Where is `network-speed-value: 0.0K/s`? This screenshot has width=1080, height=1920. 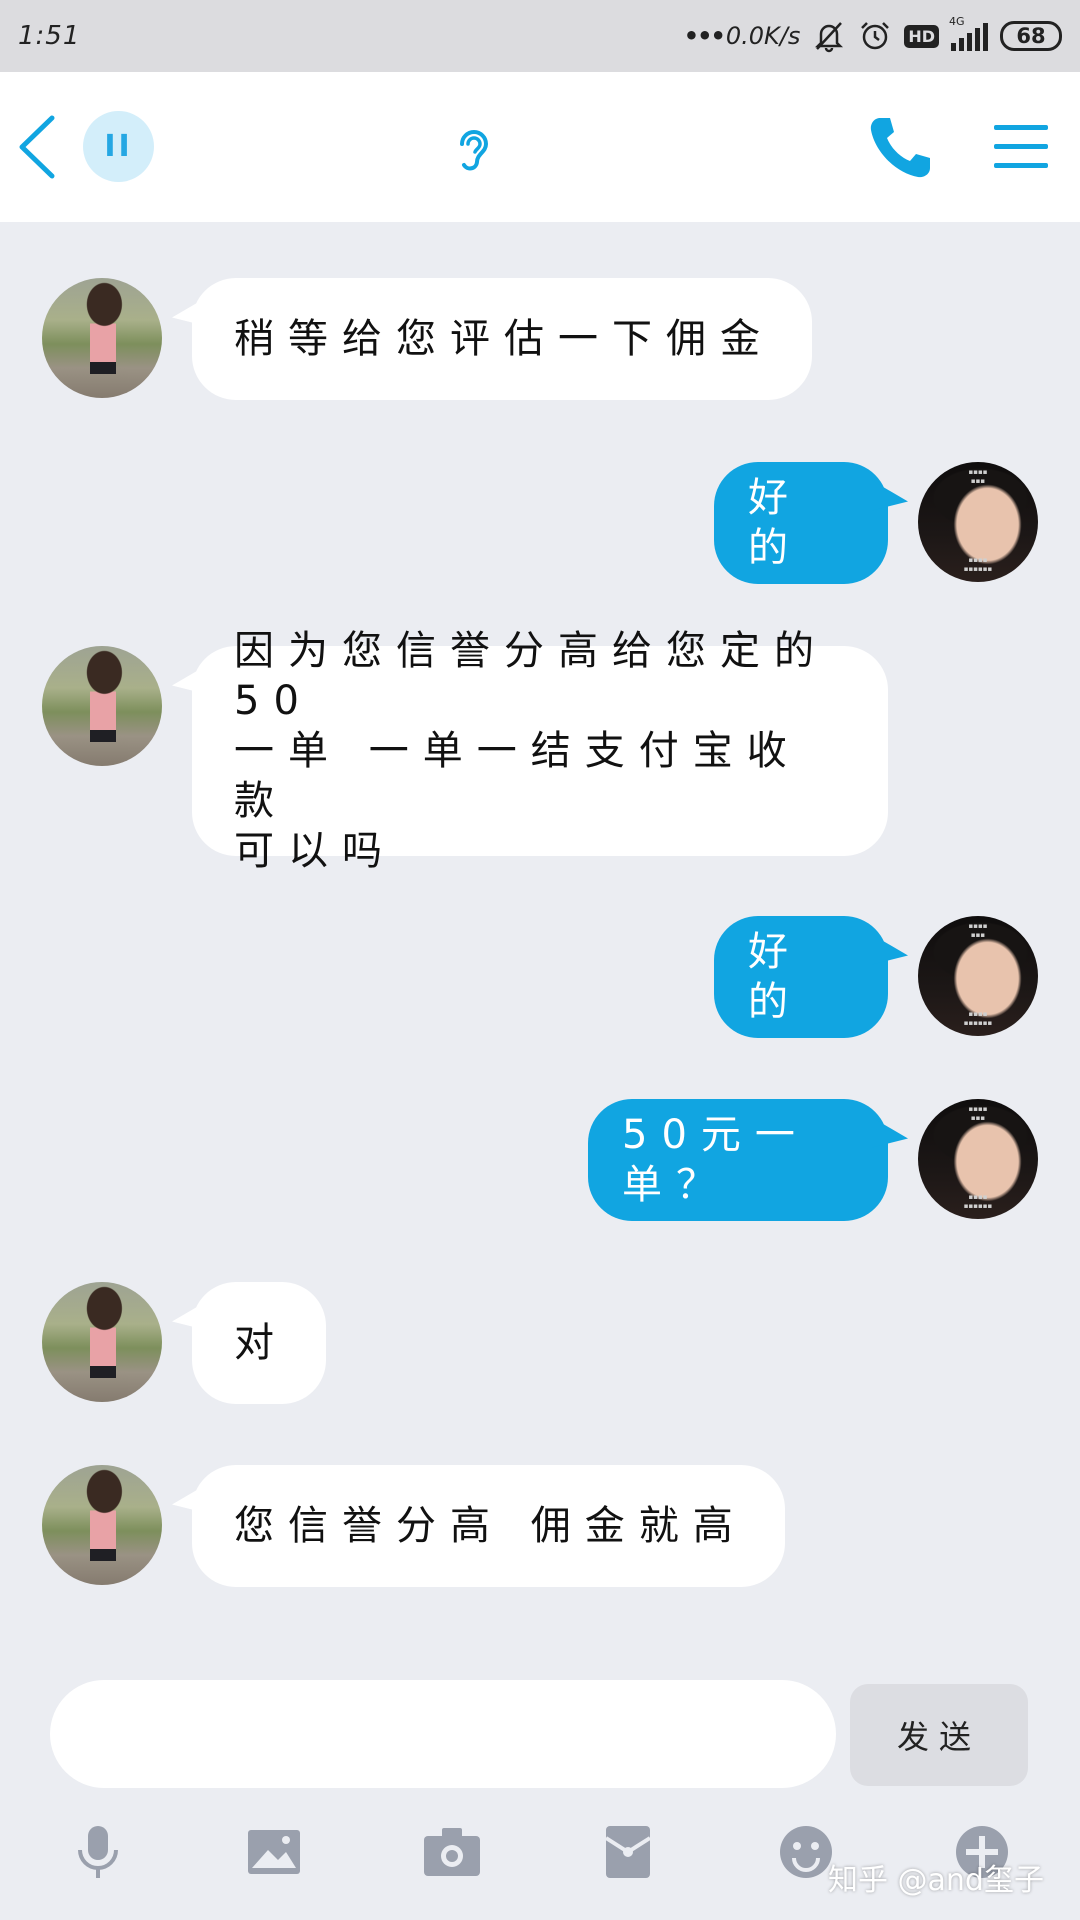
network-speed-value: 0.0K/s is located at coordinates (763, 36).